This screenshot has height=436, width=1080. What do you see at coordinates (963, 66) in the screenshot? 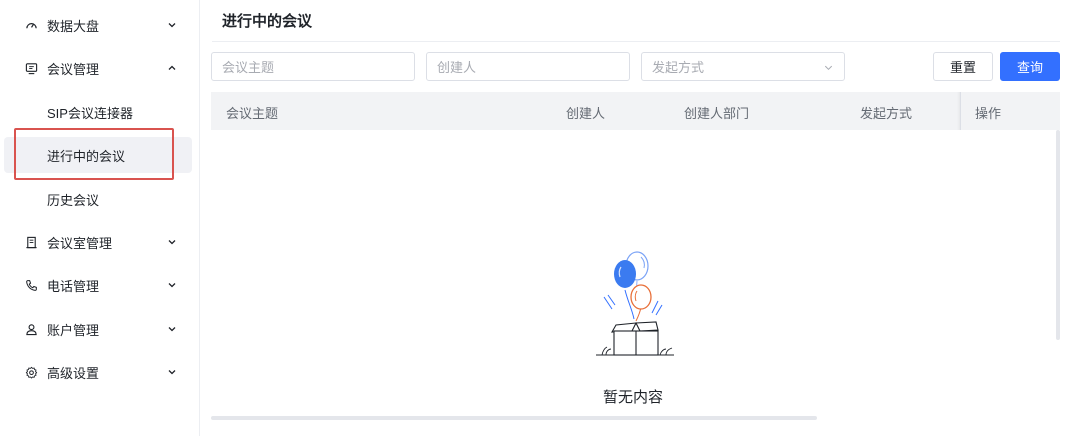
I see `reset-button: 重置` at bounding box center [963, 66].